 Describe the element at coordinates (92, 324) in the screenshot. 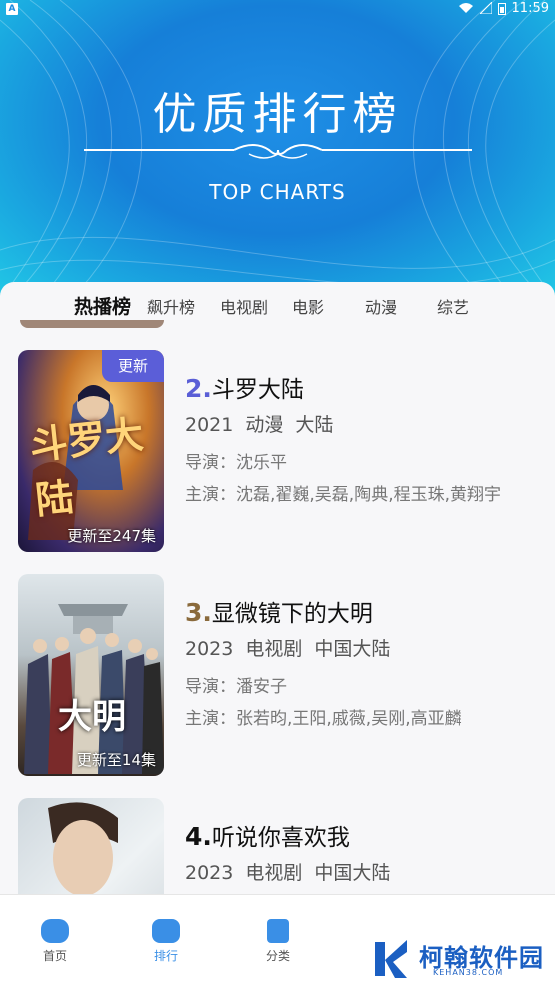

I see `previous-poster-edge` at that location.